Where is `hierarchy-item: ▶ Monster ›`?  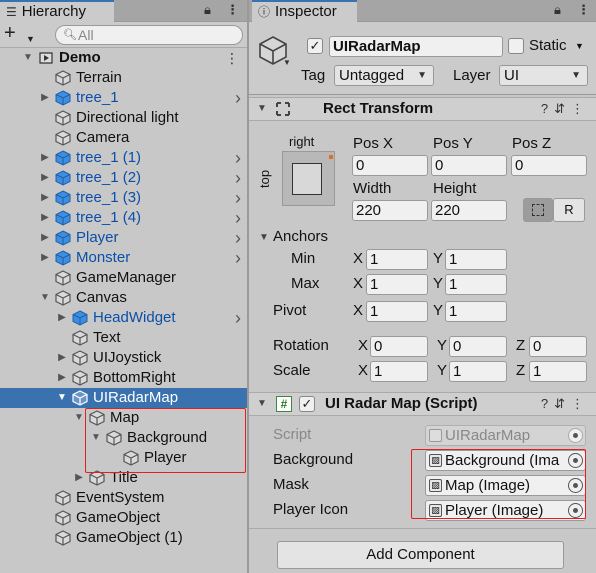
hierarchy-item: ▶ Monster › is located at coordinates (123, 258).